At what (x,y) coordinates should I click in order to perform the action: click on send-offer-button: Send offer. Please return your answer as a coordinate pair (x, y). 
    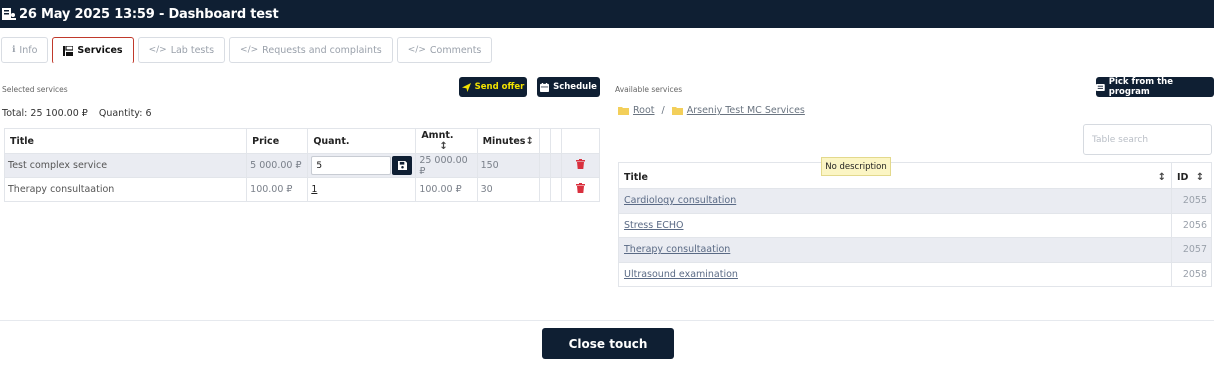
    Looking at the image, I should click on (493, 87).